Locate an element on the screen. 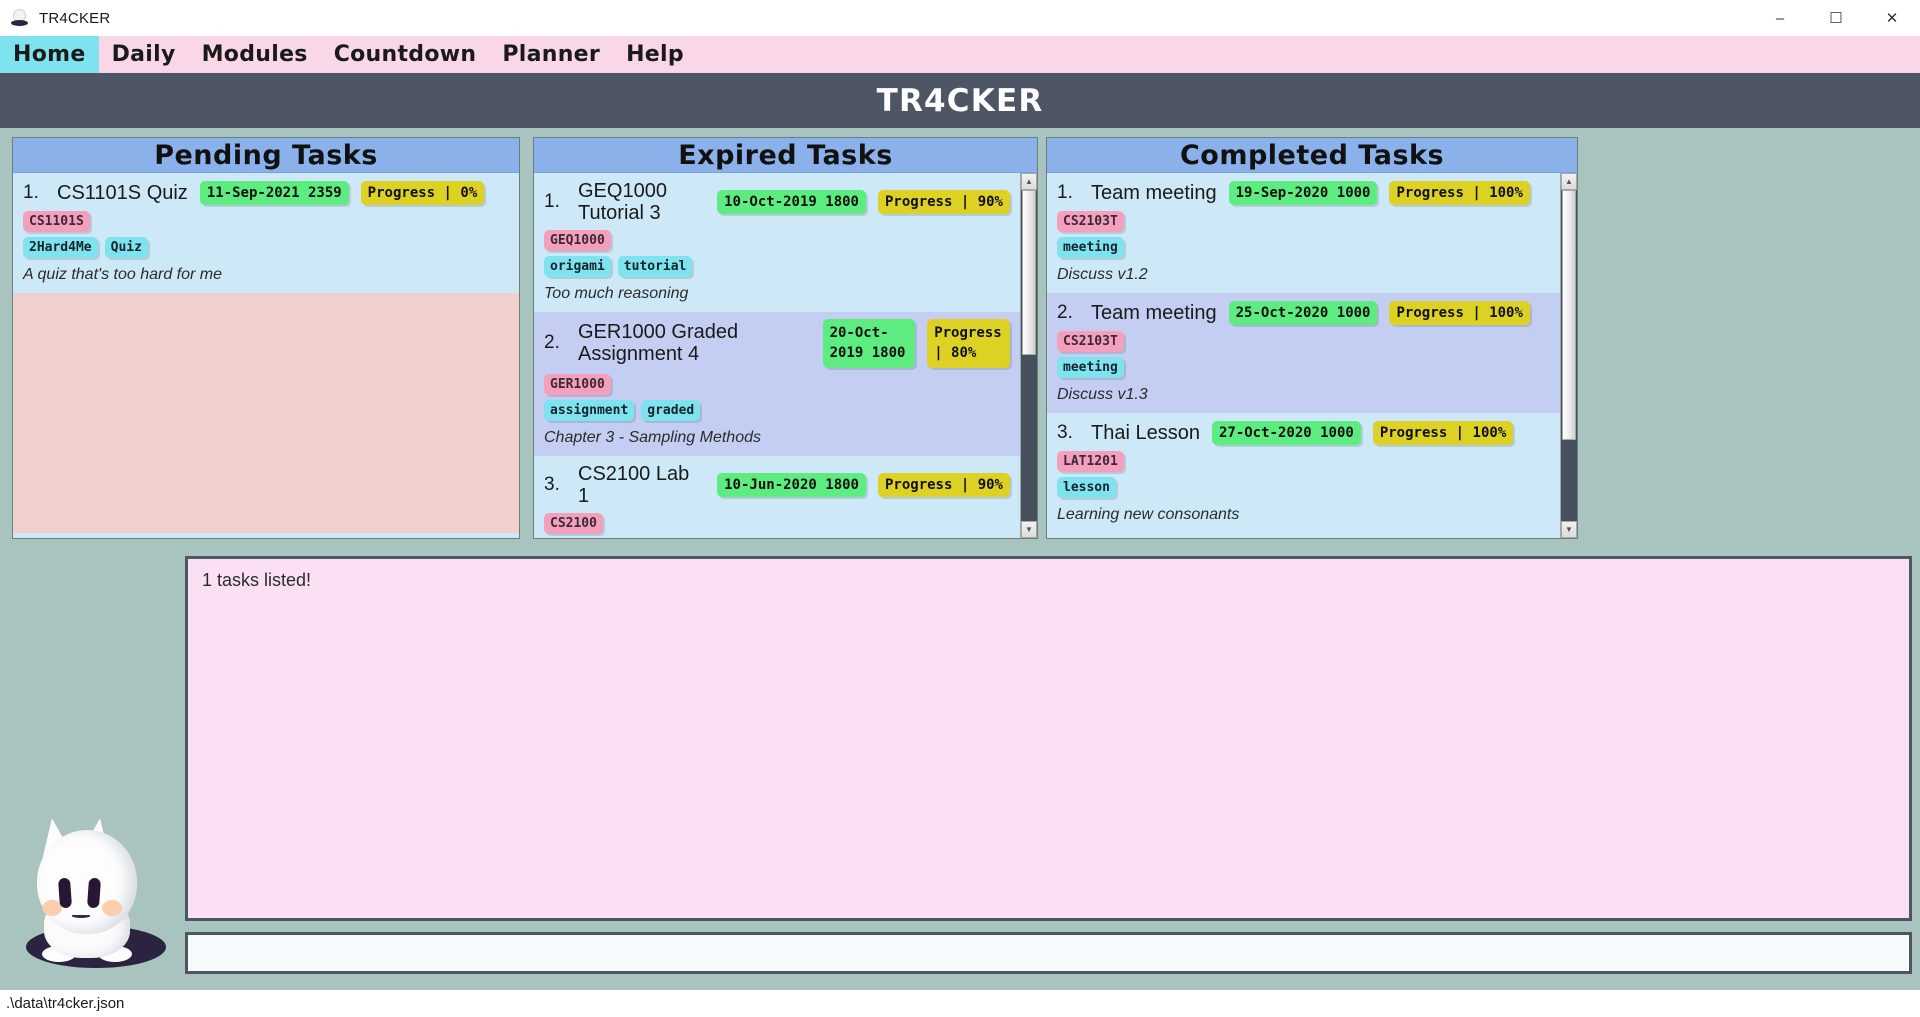  task-module-tag-row: CS2103T is located at coordinates (1303, 341).